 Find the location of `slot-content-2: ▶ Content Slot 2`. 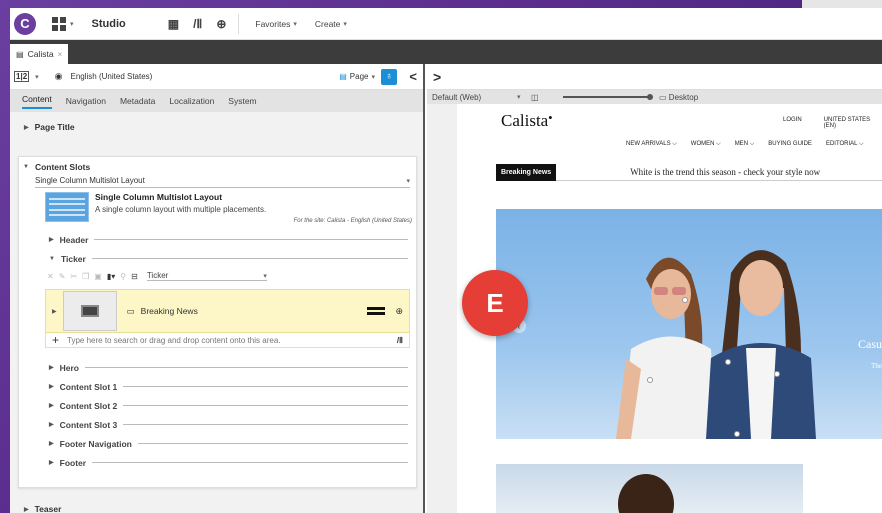

slot-content-2: ▶ Content Slot 2 is located at coordinates (217, 405).